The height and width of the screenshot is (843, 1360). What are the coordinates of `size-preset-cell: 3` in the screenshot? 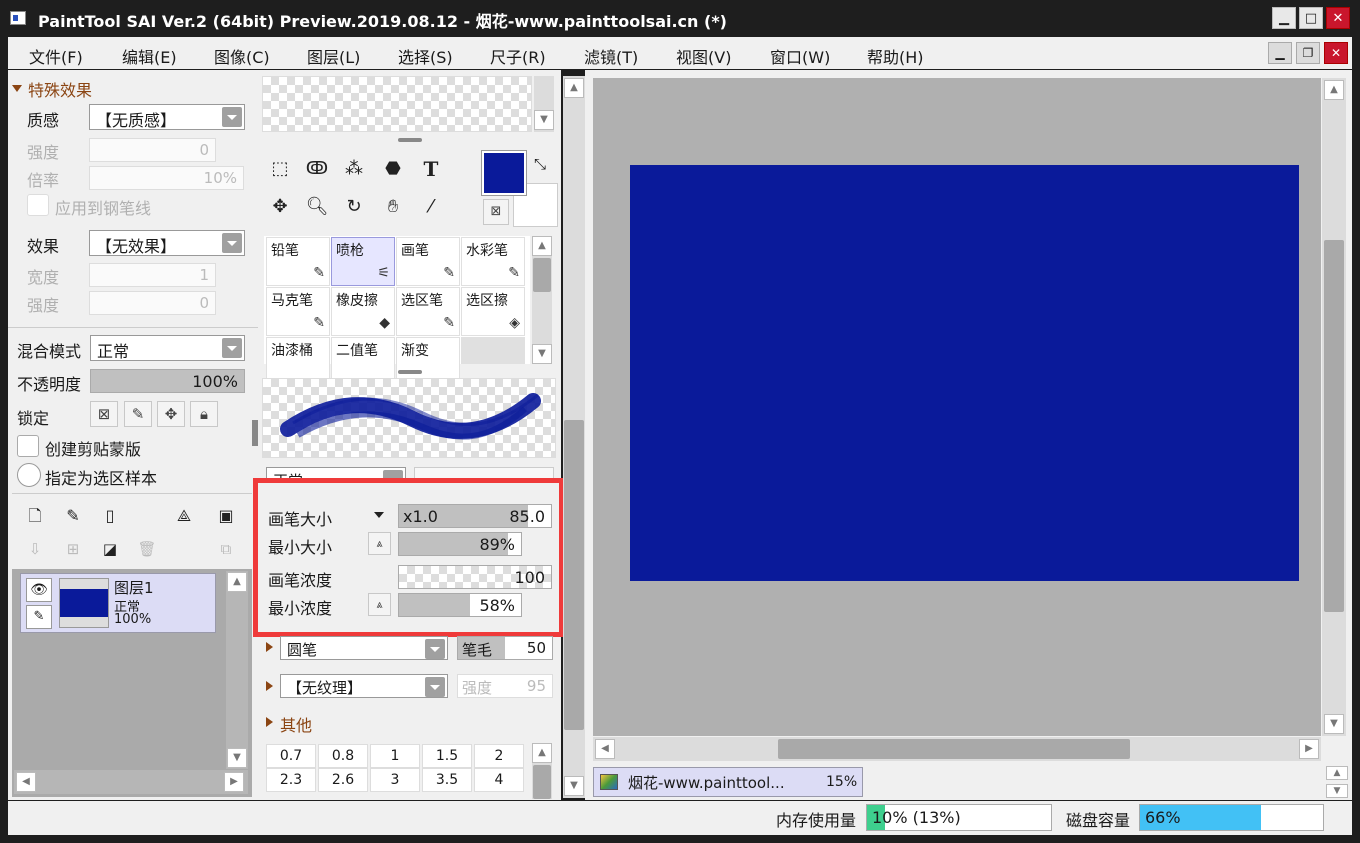 It's located at (395, 780).